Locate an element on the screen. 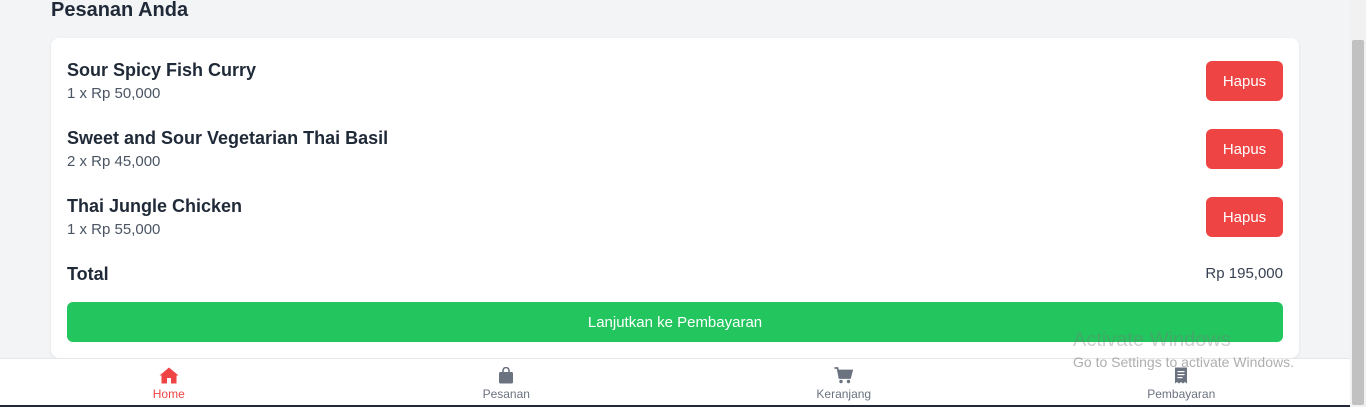 The height and width of the screenshot is (407, 1366). nav-item-label: Home is located at coordinates (168, 394).